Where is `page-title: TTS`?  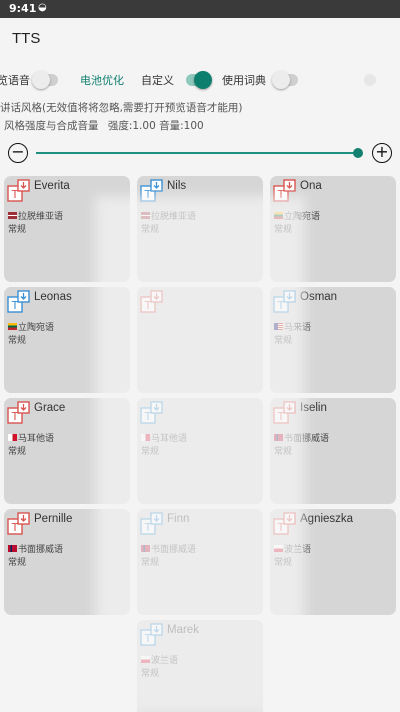
page-title: TTS is located at coordinates (26, 38).